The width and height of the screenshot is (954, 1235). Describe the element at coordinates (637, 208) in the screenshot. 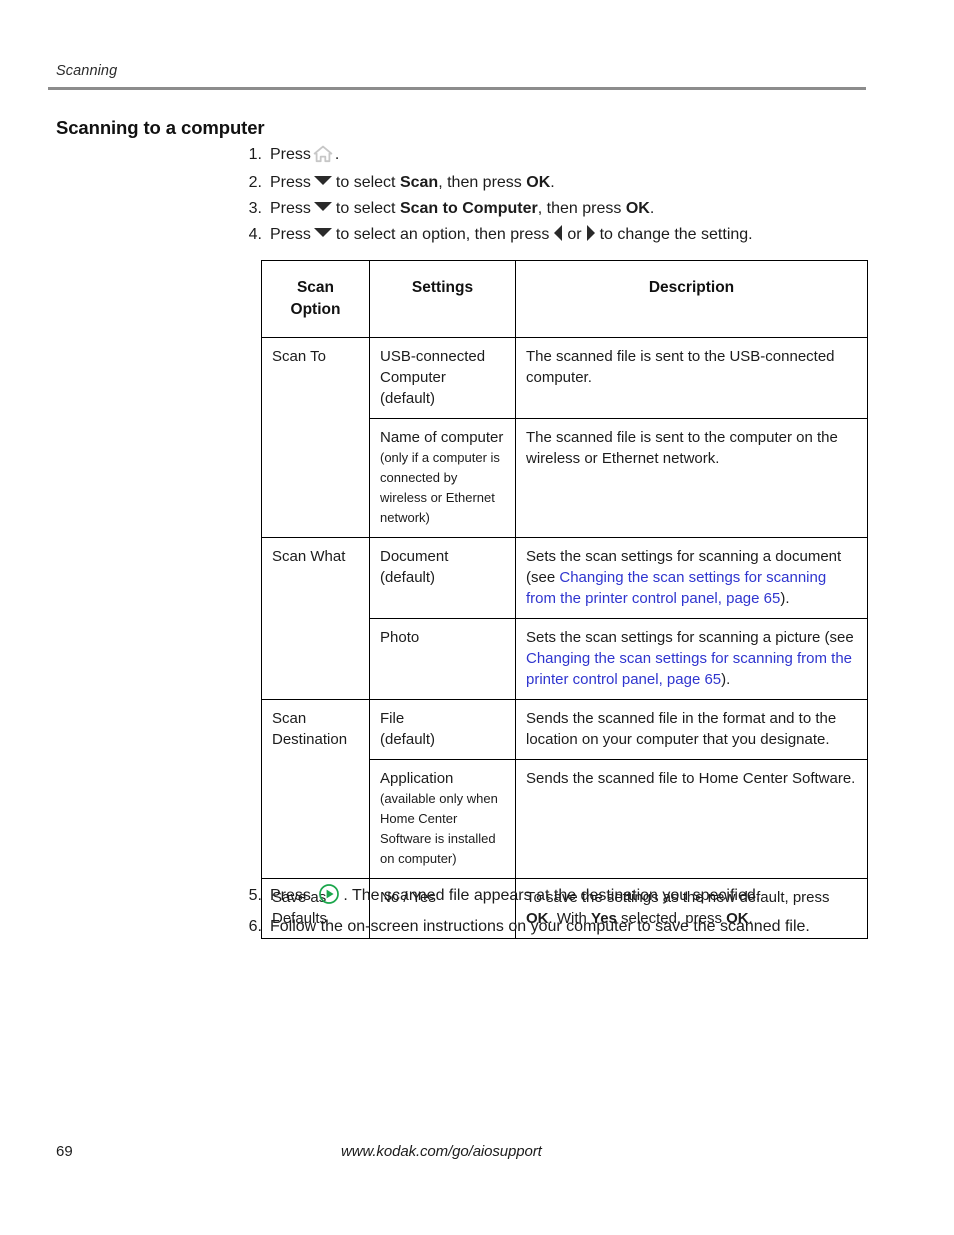

I see `step-3-bold-ok: OK` at that location.